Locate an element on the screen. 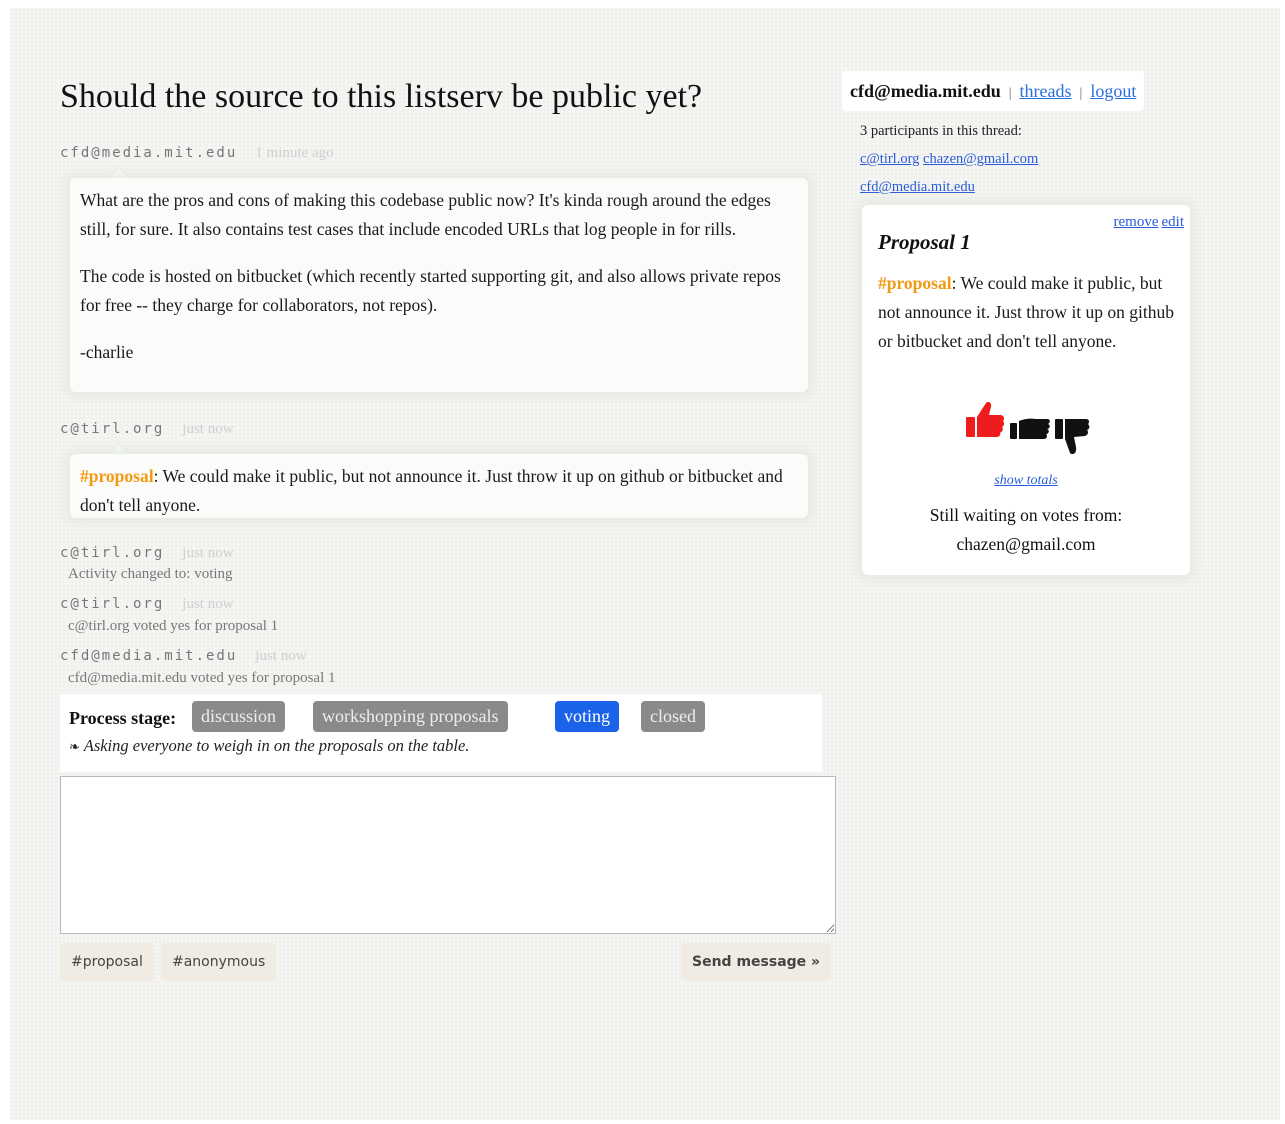  participant-link: chazen@gmail.com is located at coordinates (980, 159).